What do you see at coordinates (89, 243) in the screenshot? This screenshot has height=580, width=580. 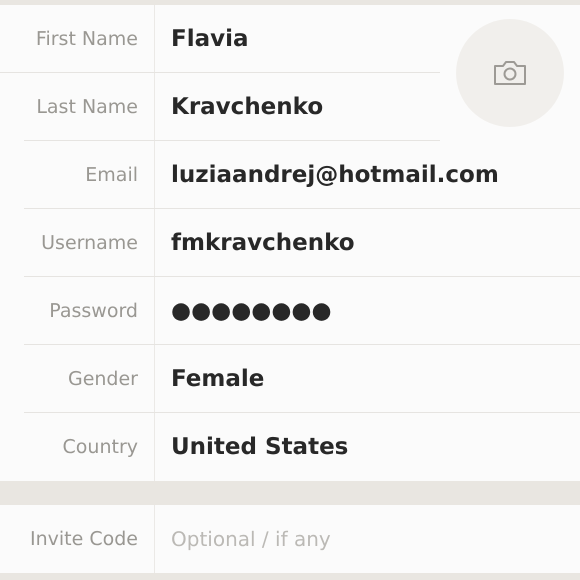 I see `field-label: Username` at bounding box center [89, 243].